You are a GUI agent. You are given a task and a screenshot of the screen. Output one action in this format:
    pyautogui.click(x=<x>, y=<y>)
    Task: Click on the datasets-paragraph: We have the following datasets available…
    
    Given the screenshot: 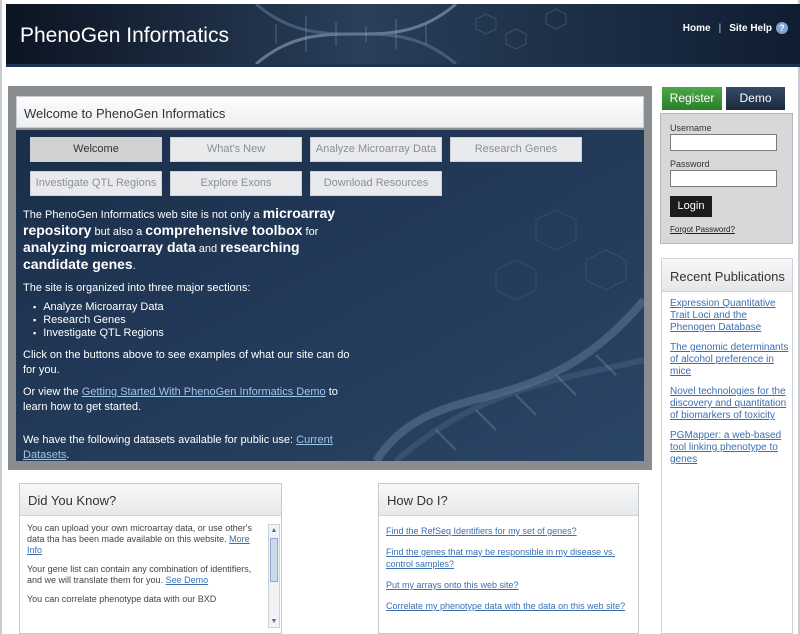 What is the action you would take?
    pyautogui.click(x=193, y=447)
    